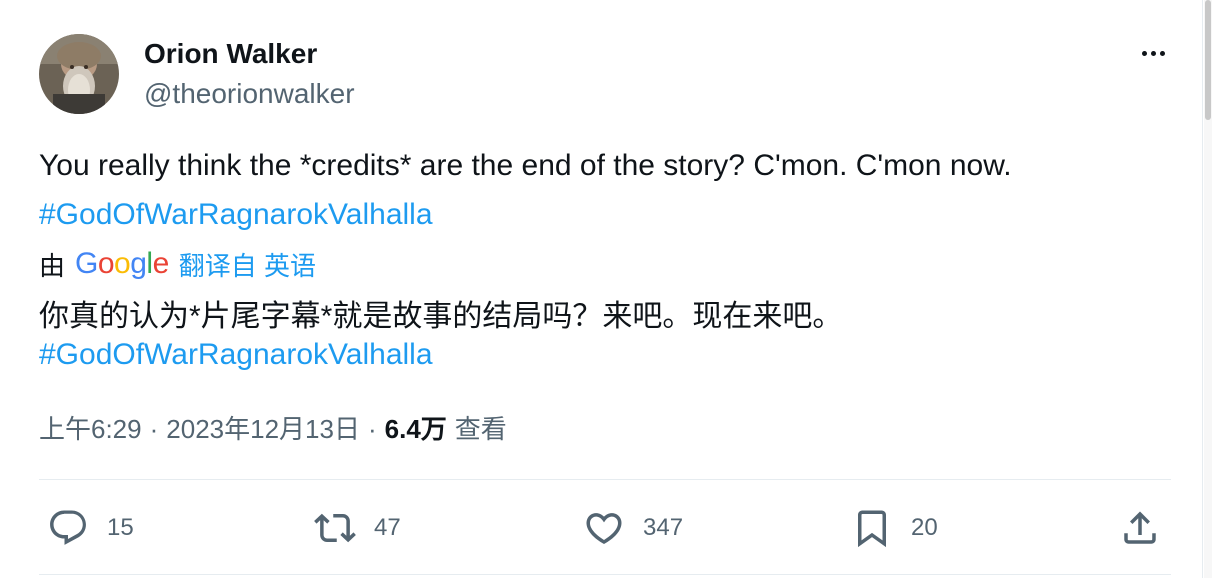  Describe the element at coordinates (441, 316) in the screenshot. I see `translated-text: 你真的认为*片尾字幕*就是故事的结局吗？来吧。现在来吧。` at that location.